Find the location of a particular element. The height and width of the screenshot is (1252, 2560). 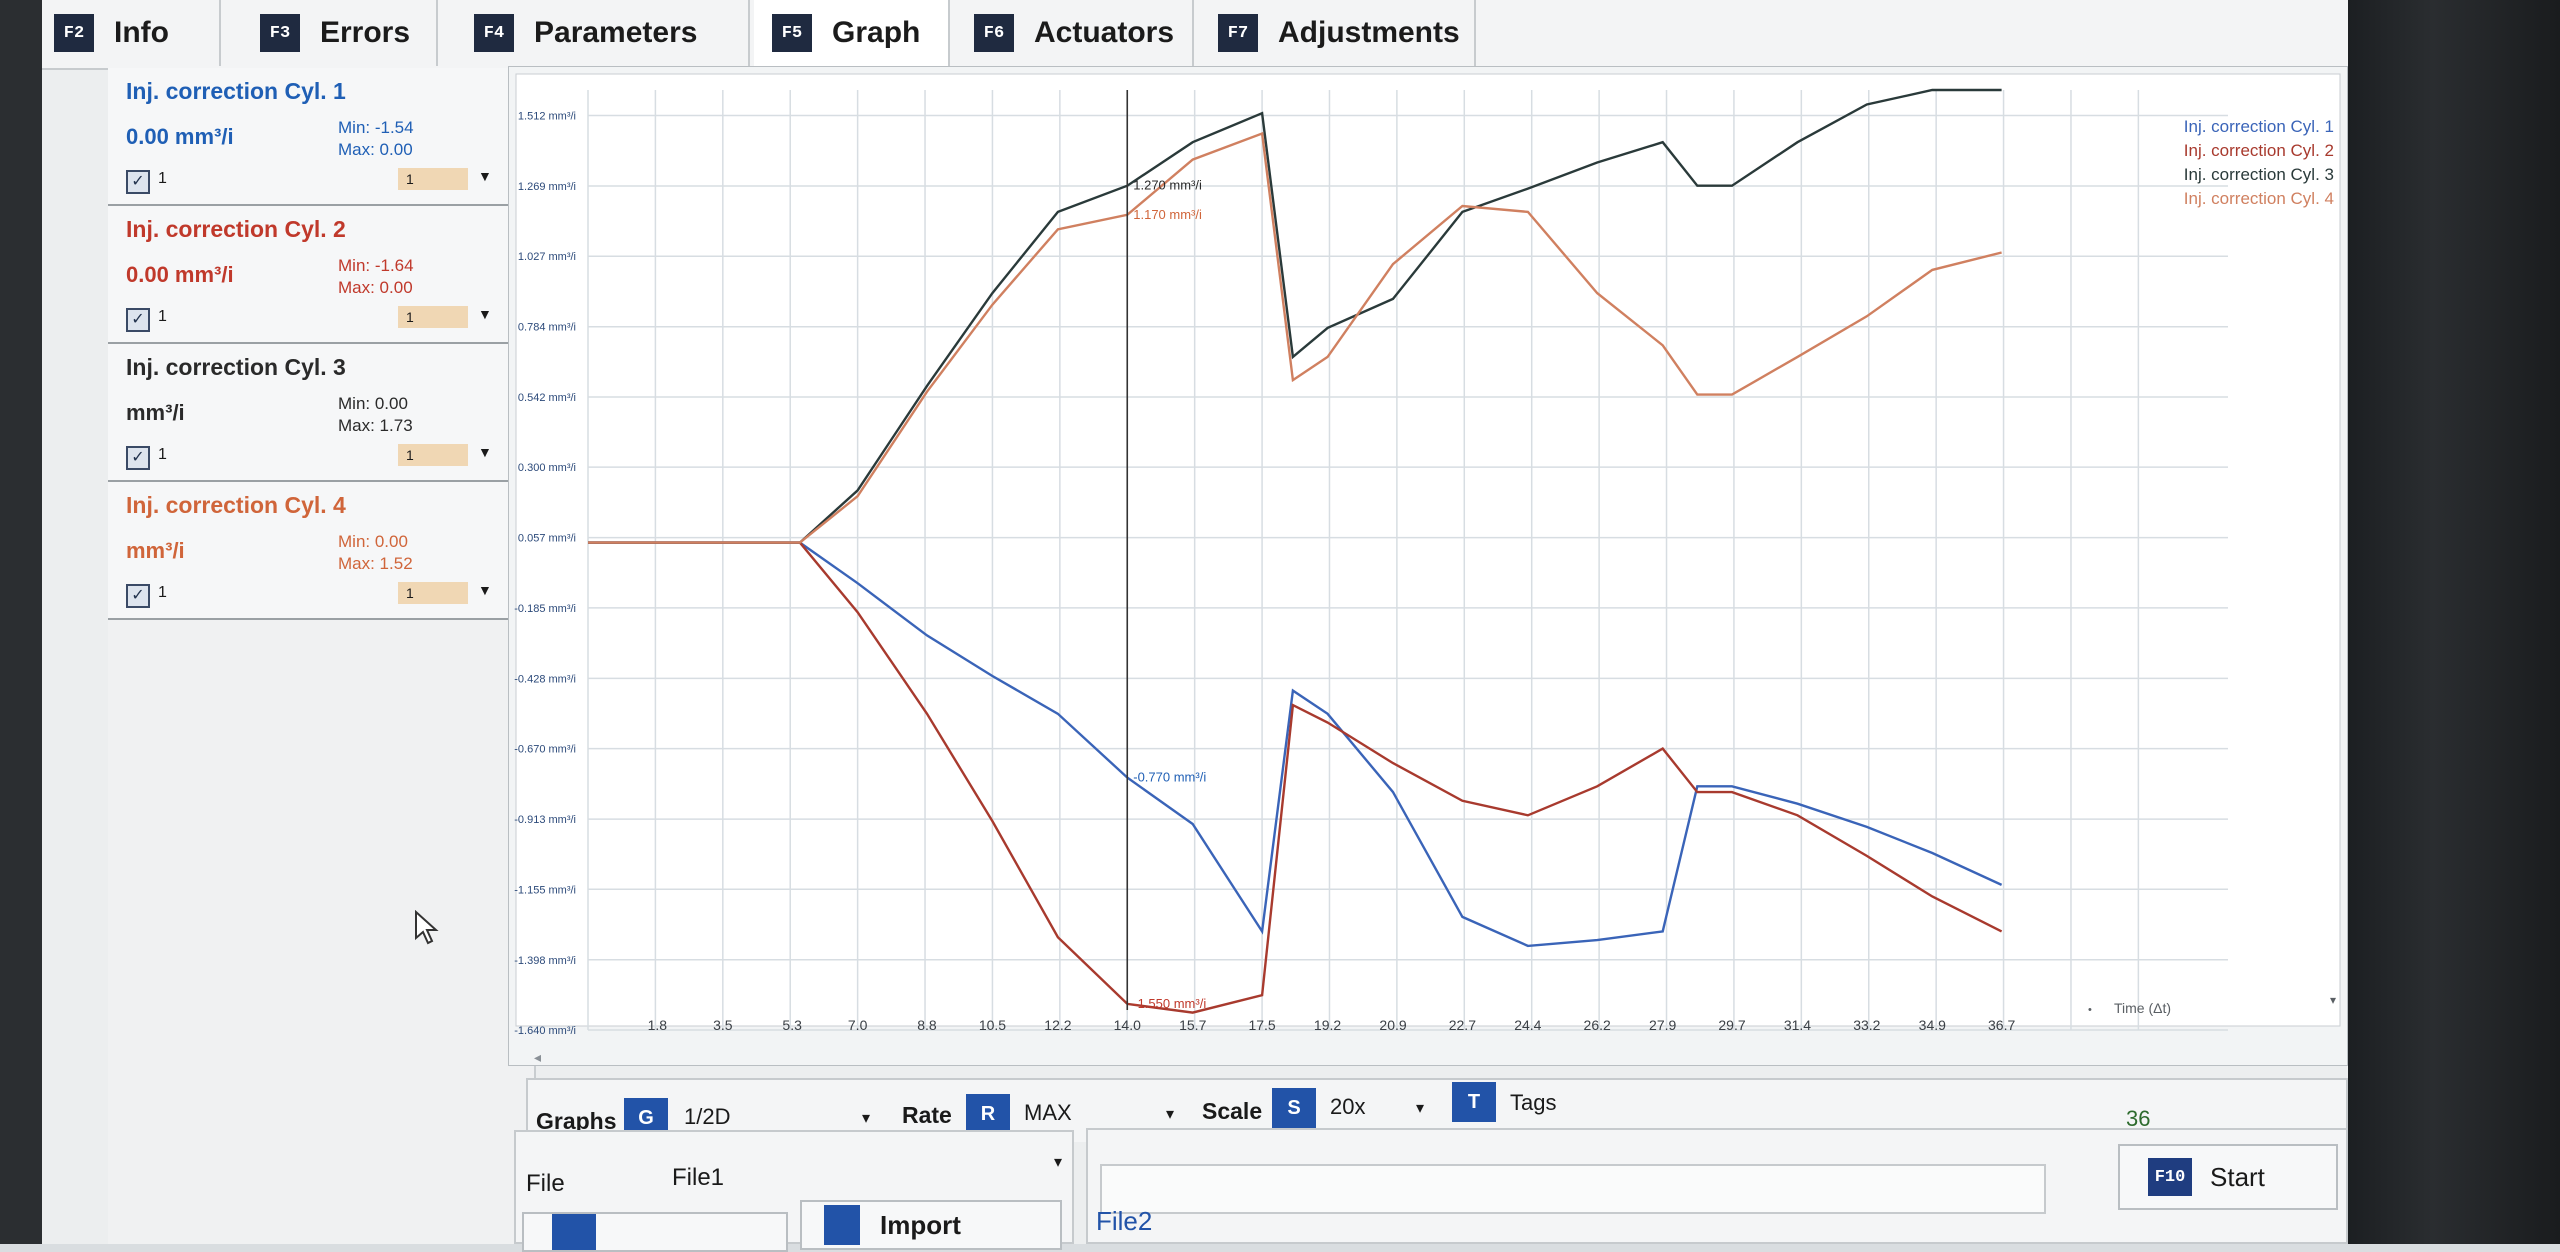

legend-entry: Inj. correction Cyl. 3 is located at coordinates (2259, 174).